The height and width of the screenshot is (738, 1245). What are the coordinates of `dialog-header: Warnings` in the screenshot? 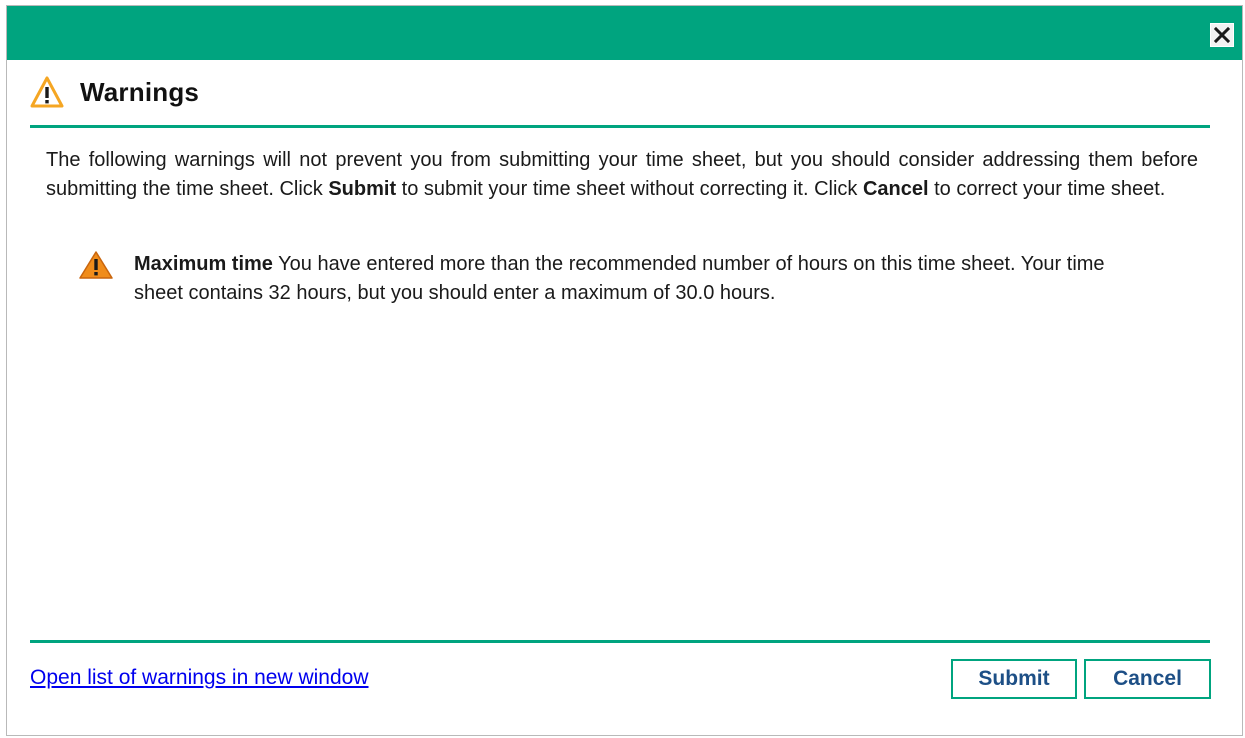 It's located at (114, 92).